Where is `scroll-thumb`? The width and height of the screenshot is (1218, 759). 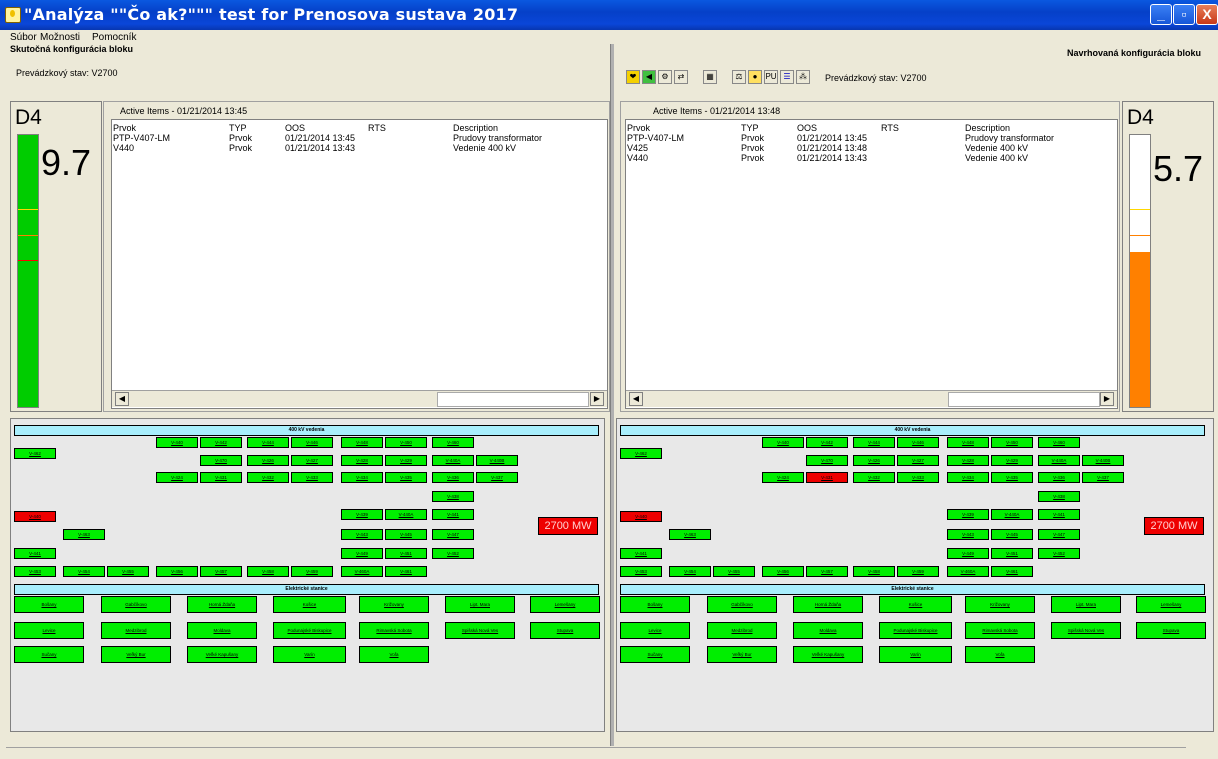 scroll-thumb is located at coordinates (1024, 399).